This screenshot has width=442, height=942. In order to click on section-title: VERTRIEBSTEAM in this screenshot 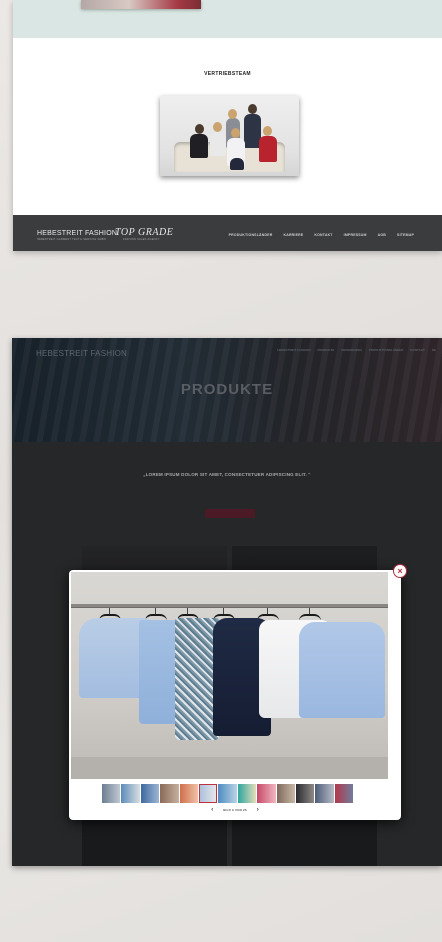, I will do `click(227, 74)`.